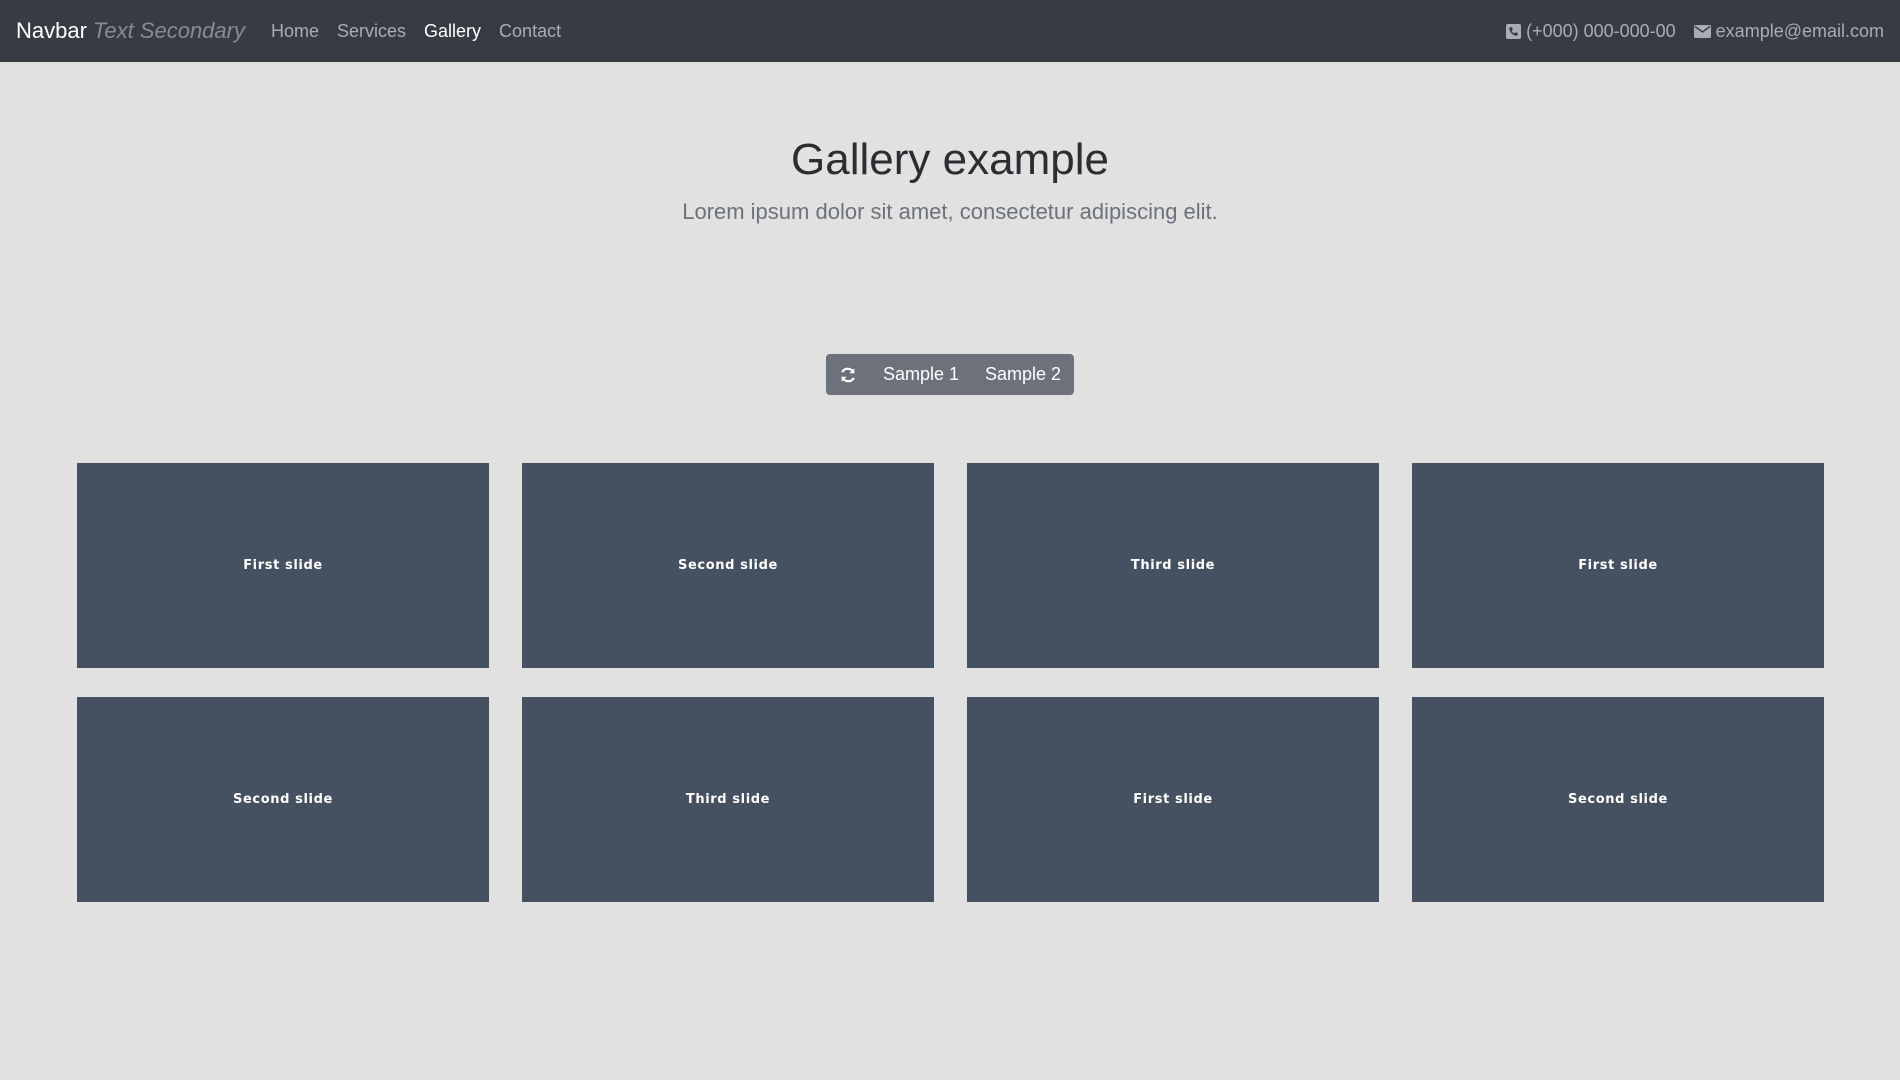 The image size is (1900, 1080). What do you see at coordinates (1686, 31) in the screenshot?
I see `nav-contact-info: (+000) 000-000-00 example@email.com` at bounding box center [1686, 31].